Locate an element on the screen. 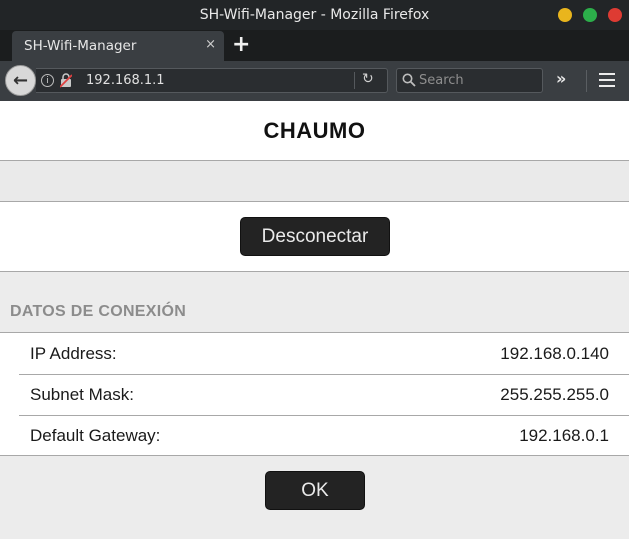 This screenshot has width=629, height=539. search-input is located at coordinates (478, 80).